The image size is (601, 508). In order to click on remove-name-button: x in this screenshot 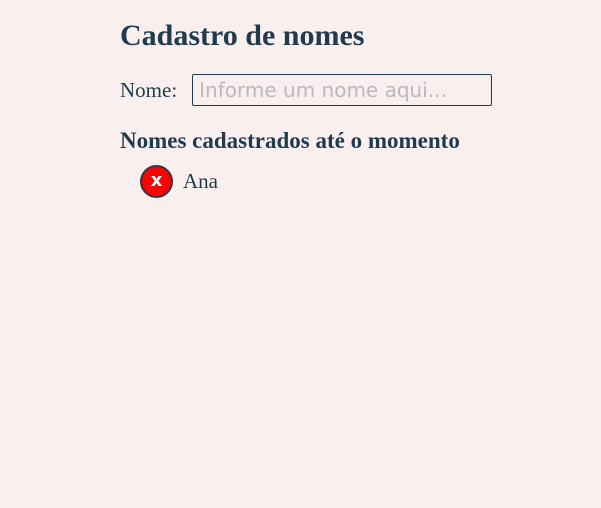, I will do `click(156, 181)`.